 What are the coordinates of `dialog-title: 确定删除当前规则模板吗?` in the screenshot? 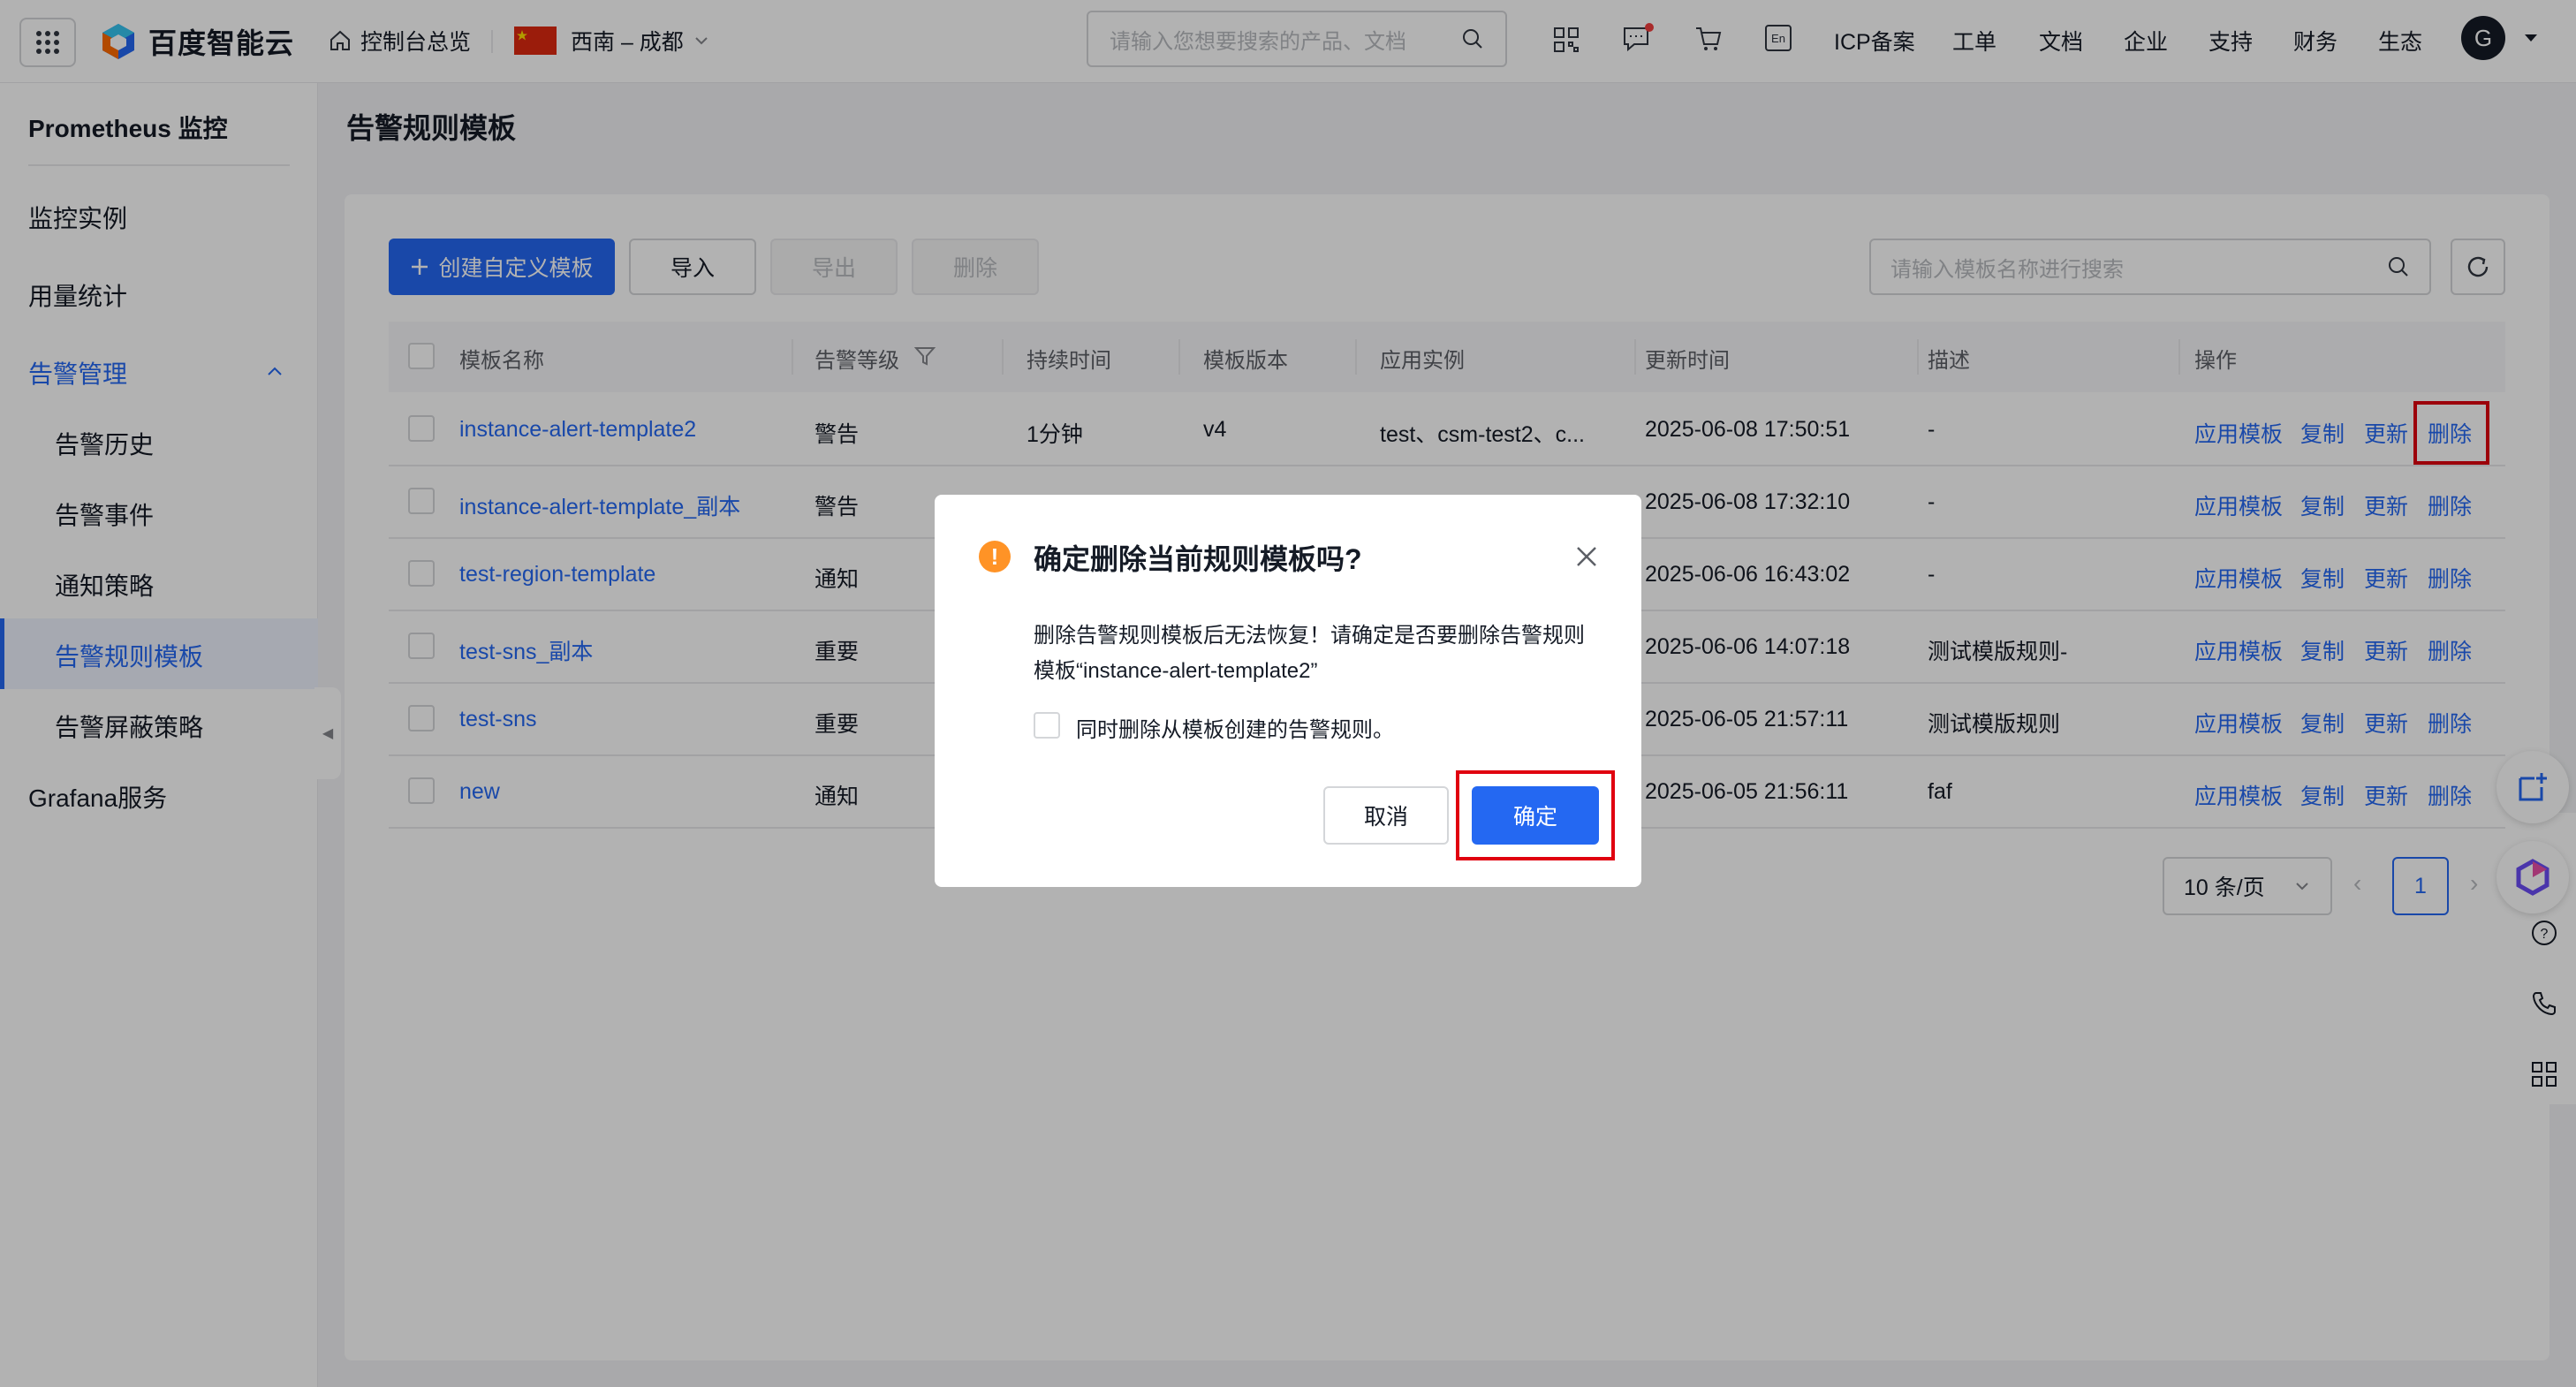 It's located at (1198, 559).